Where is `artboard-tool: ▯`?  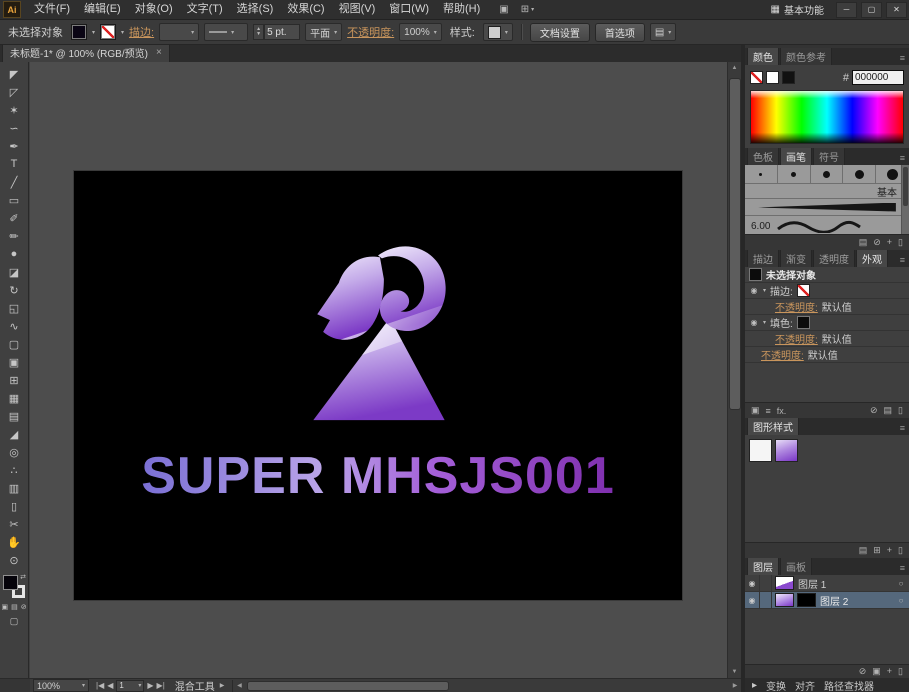
artboard-tool: ▯ is located at coordinates (14, 506).